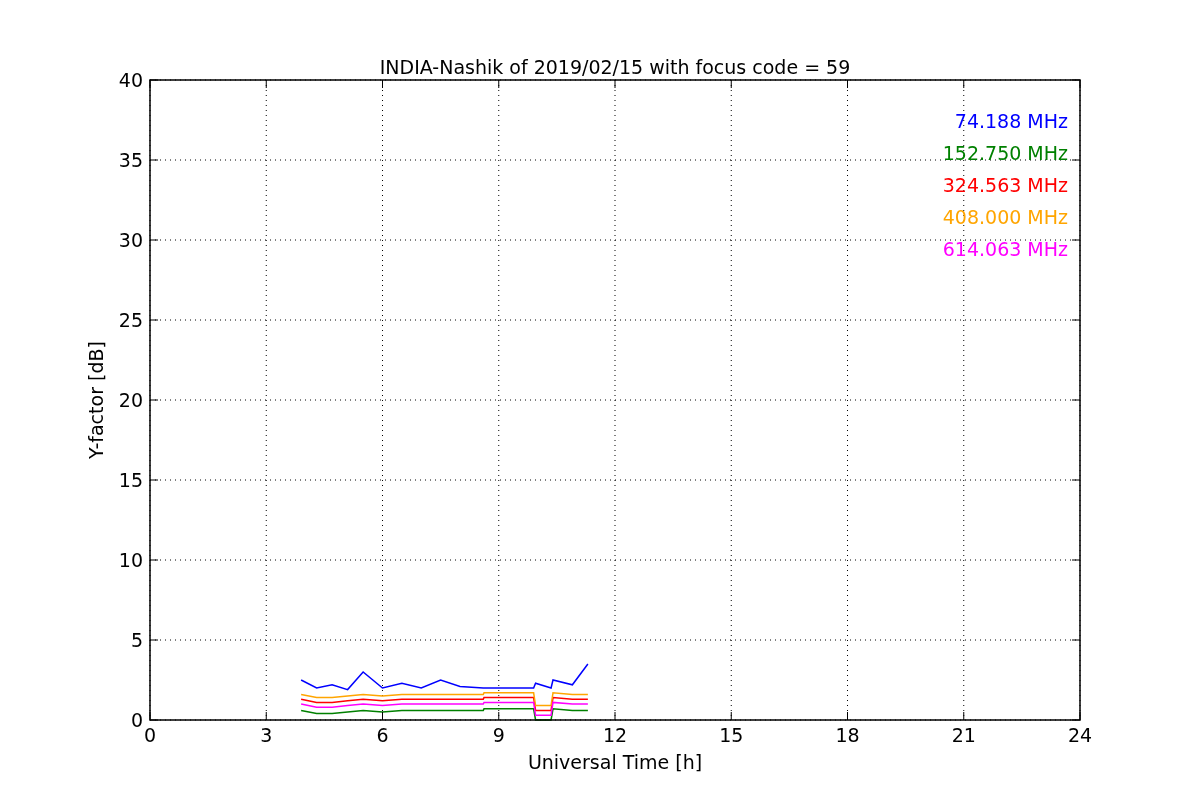 This screenshot has height=800, width=1200. I want to click on x-axis-label: Universal Time [h], so click(615, 762).